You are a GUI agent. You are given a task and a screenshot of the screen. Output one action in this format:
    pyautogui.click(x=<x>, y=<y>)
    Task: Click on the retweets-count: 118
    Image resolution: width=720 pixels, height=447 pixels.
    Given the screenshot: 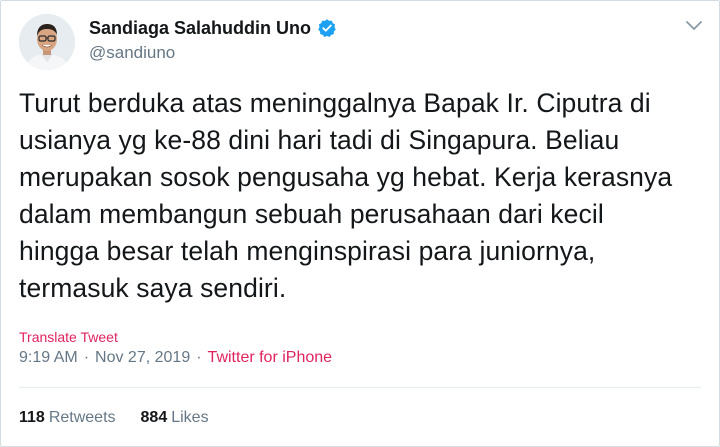 What is the action you would take?
    pyautogui.click(x=32, y=417)
    